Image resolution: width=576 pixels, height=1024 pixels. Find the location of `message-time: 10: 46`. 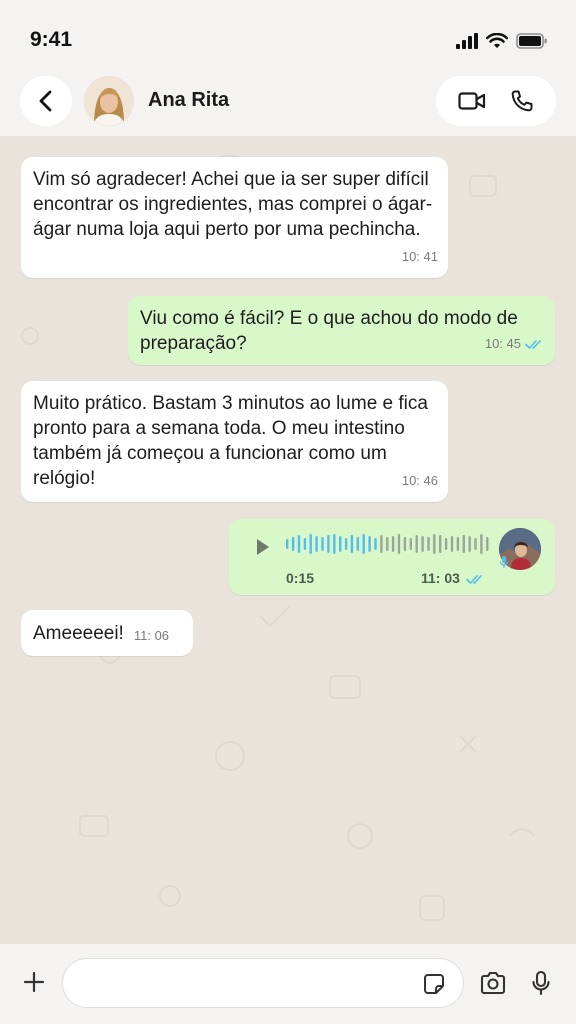

message-time: 10: 46 is located at coordinates (419, 480).